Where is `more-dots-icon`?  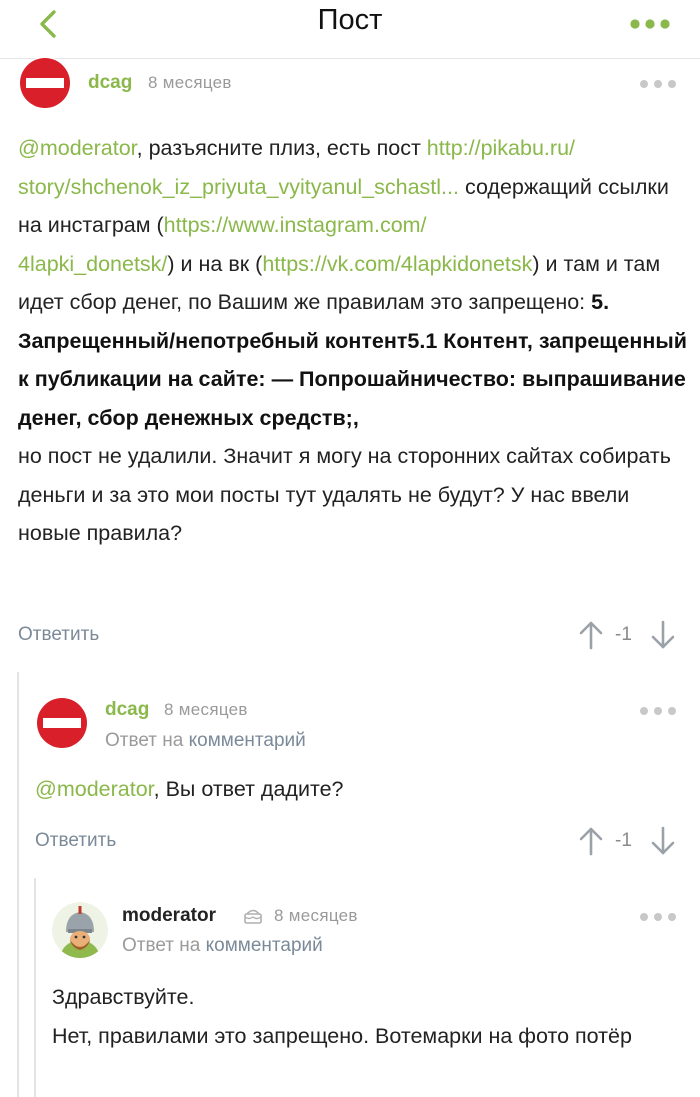
more-dots-icon is located at coordinates (650, 24).